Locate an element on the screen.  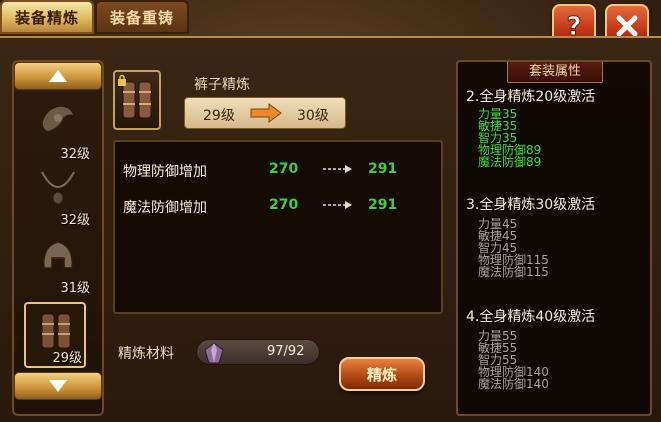
list-item-selected: 29级 is located at coordinates (55, 335).